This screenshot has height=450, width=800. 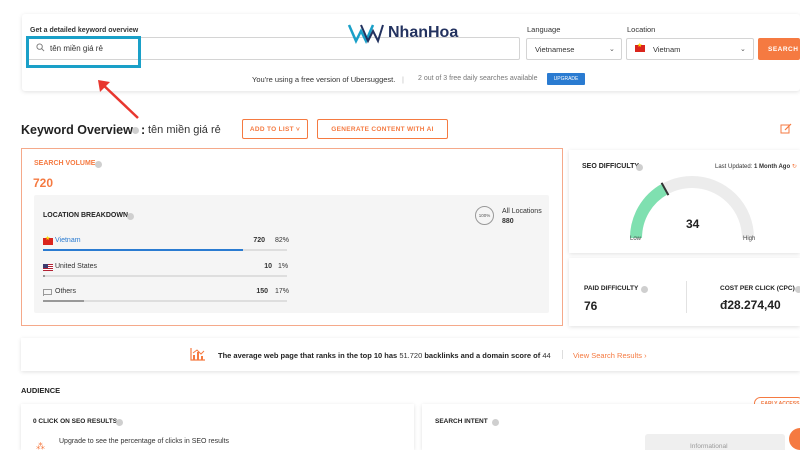 What do you see at coordinates (591, 306) in the screenshot?
I see `paid-difficulty-value: 76` at bounding box center [591, 306].